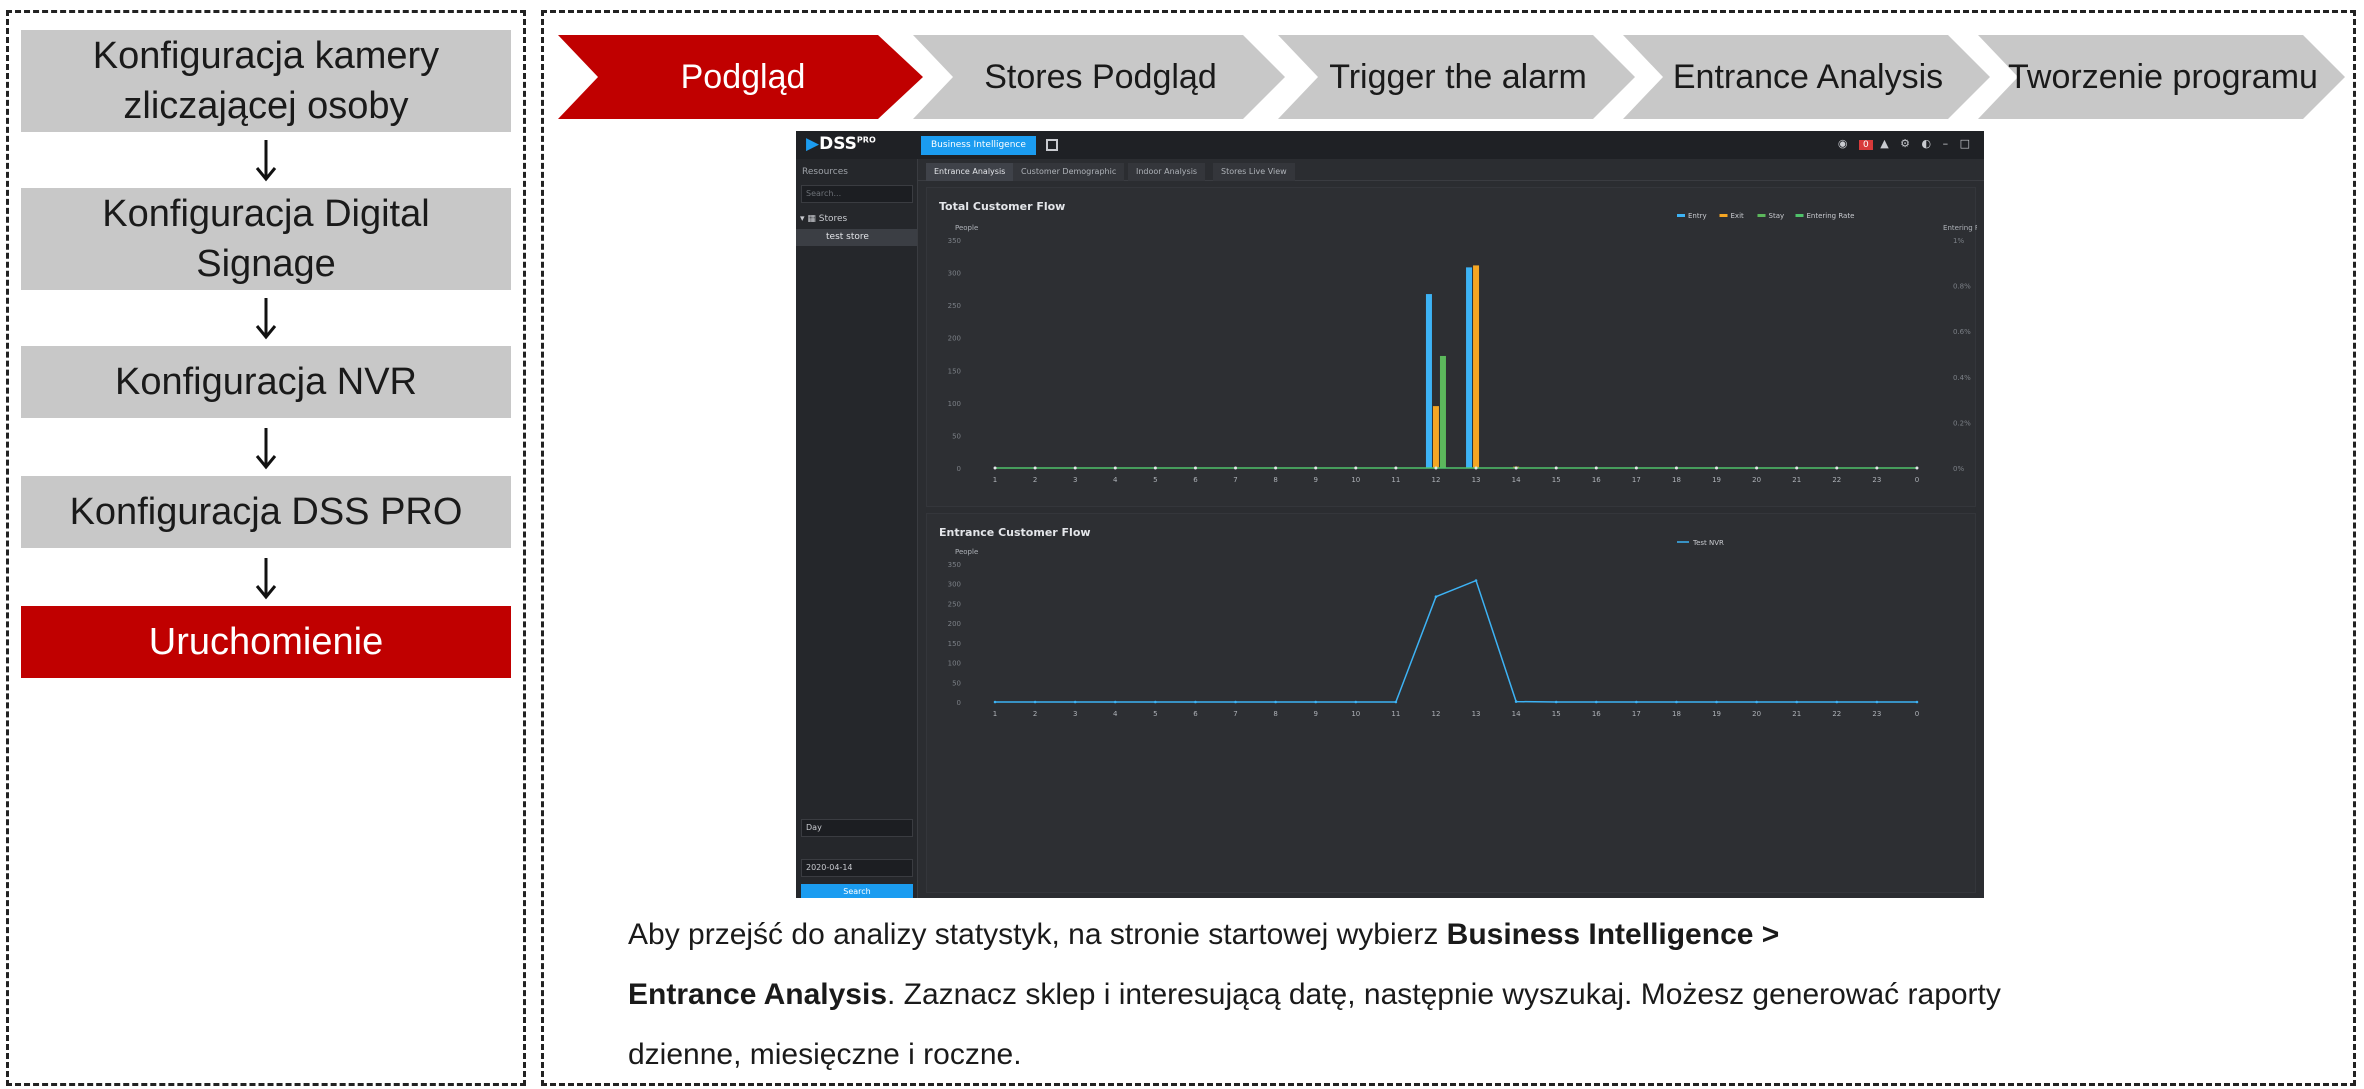  Describe the element at coordinates (1962, 332) in the screenshot. I see `y2-tick-label: 0.6%` at that location.